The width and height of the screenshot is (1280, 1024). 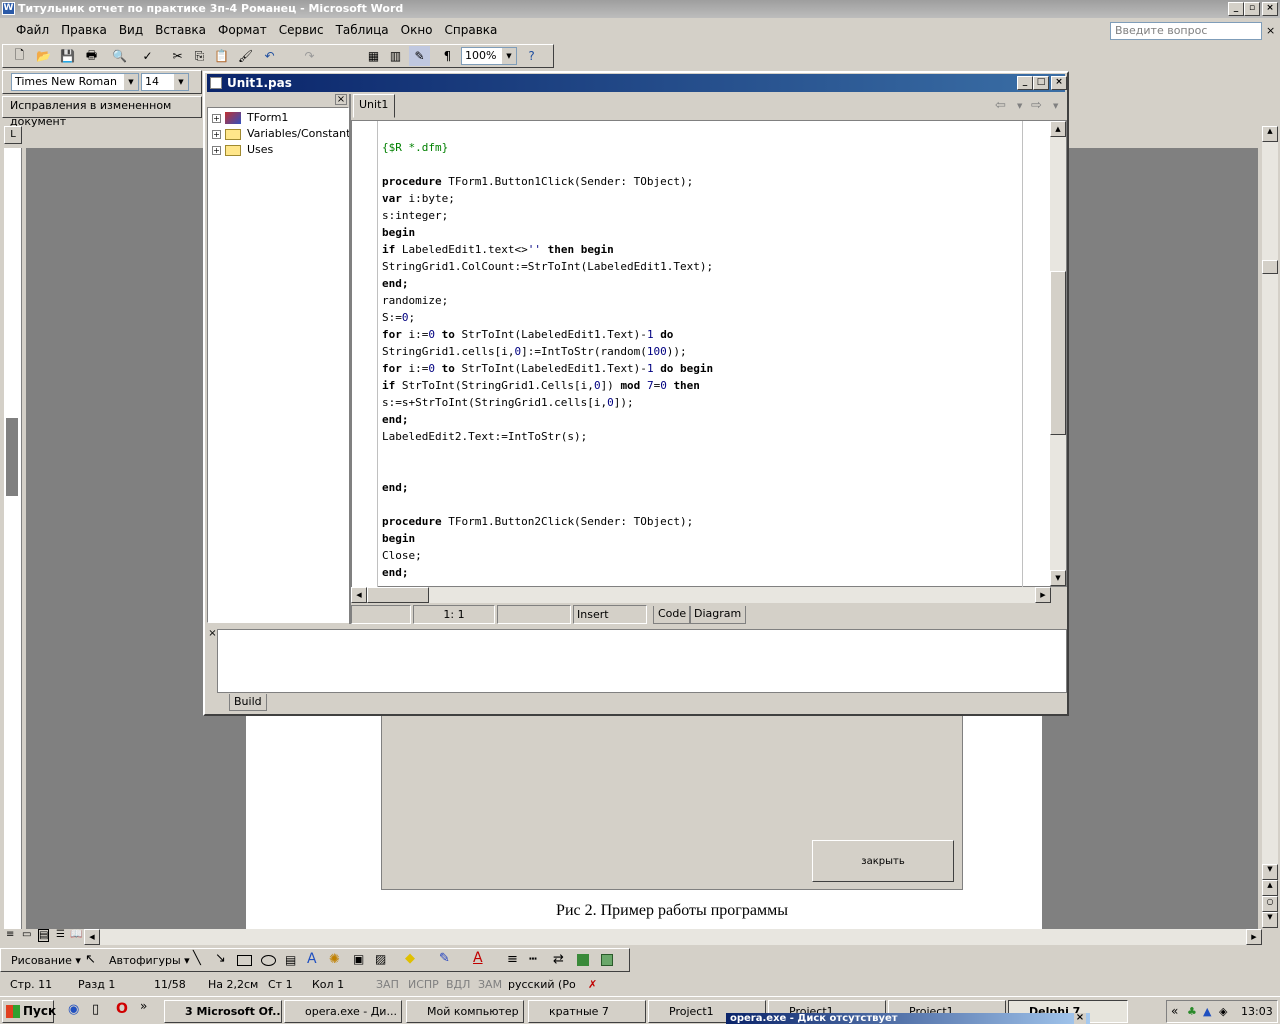 I want to click on code-line: begin, so click(x=547, y=538).